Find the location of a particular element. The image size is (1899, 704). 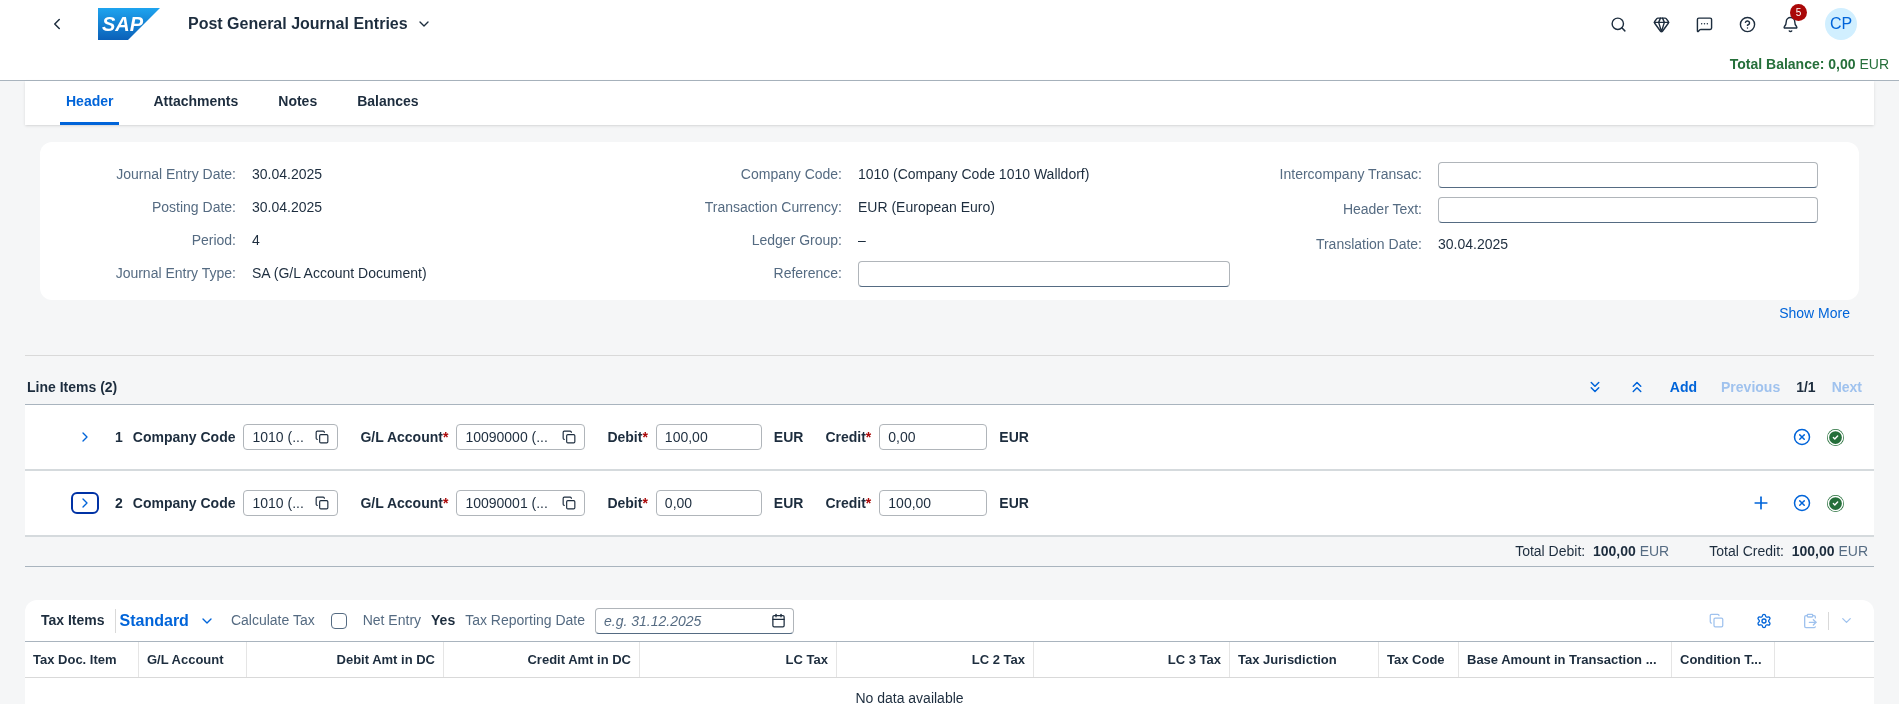

chat-icon is located at coordinates (1704, 24).